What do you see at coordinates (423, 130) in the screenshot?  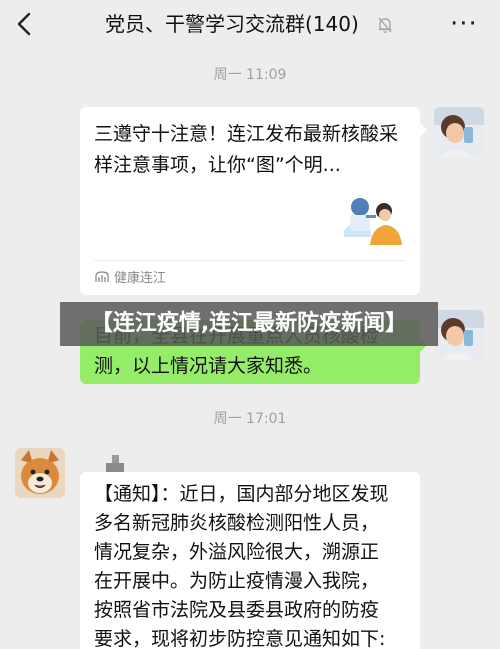 I see `bubble-tail` at bounding box center [423, 130].